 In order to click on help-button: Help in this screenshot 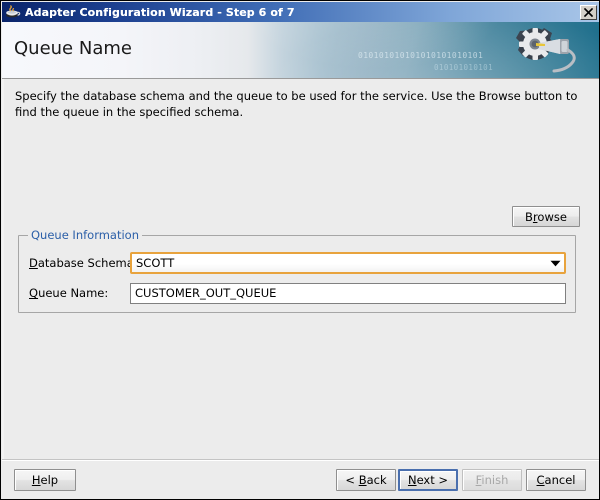, I will do `click(45, 480)`.